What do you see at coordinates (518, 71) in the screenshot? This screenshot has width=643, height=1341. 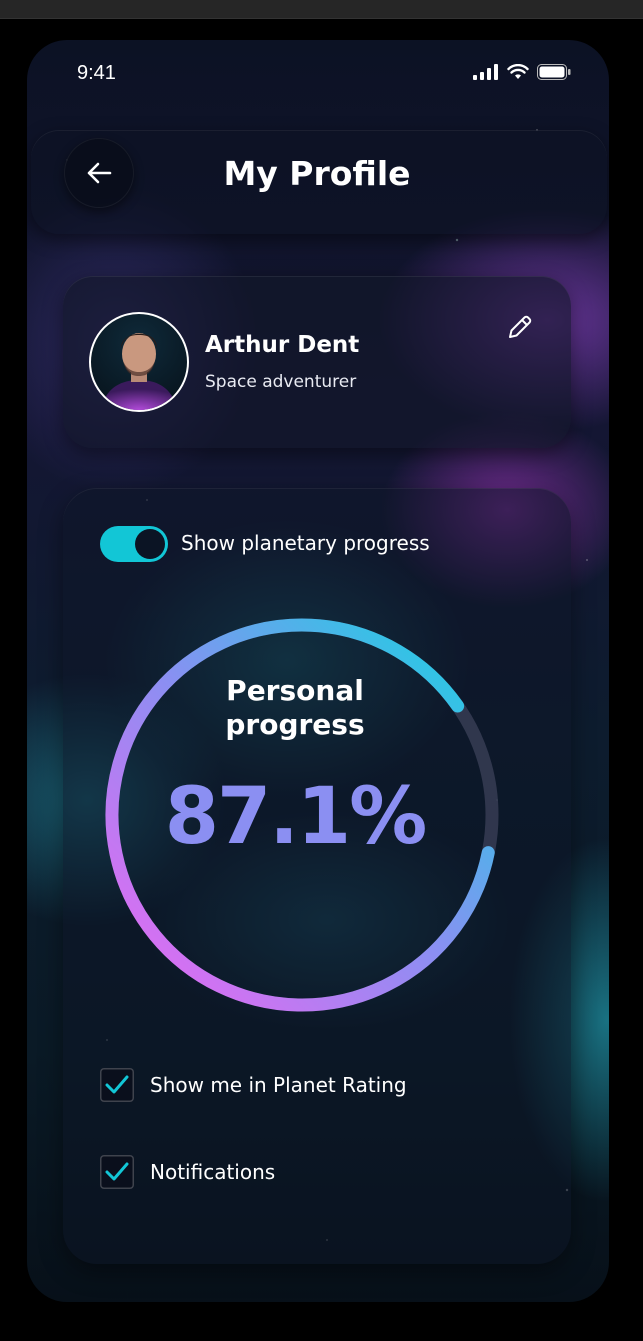 I see `wifi-icon` at bounding box center [518, 71].